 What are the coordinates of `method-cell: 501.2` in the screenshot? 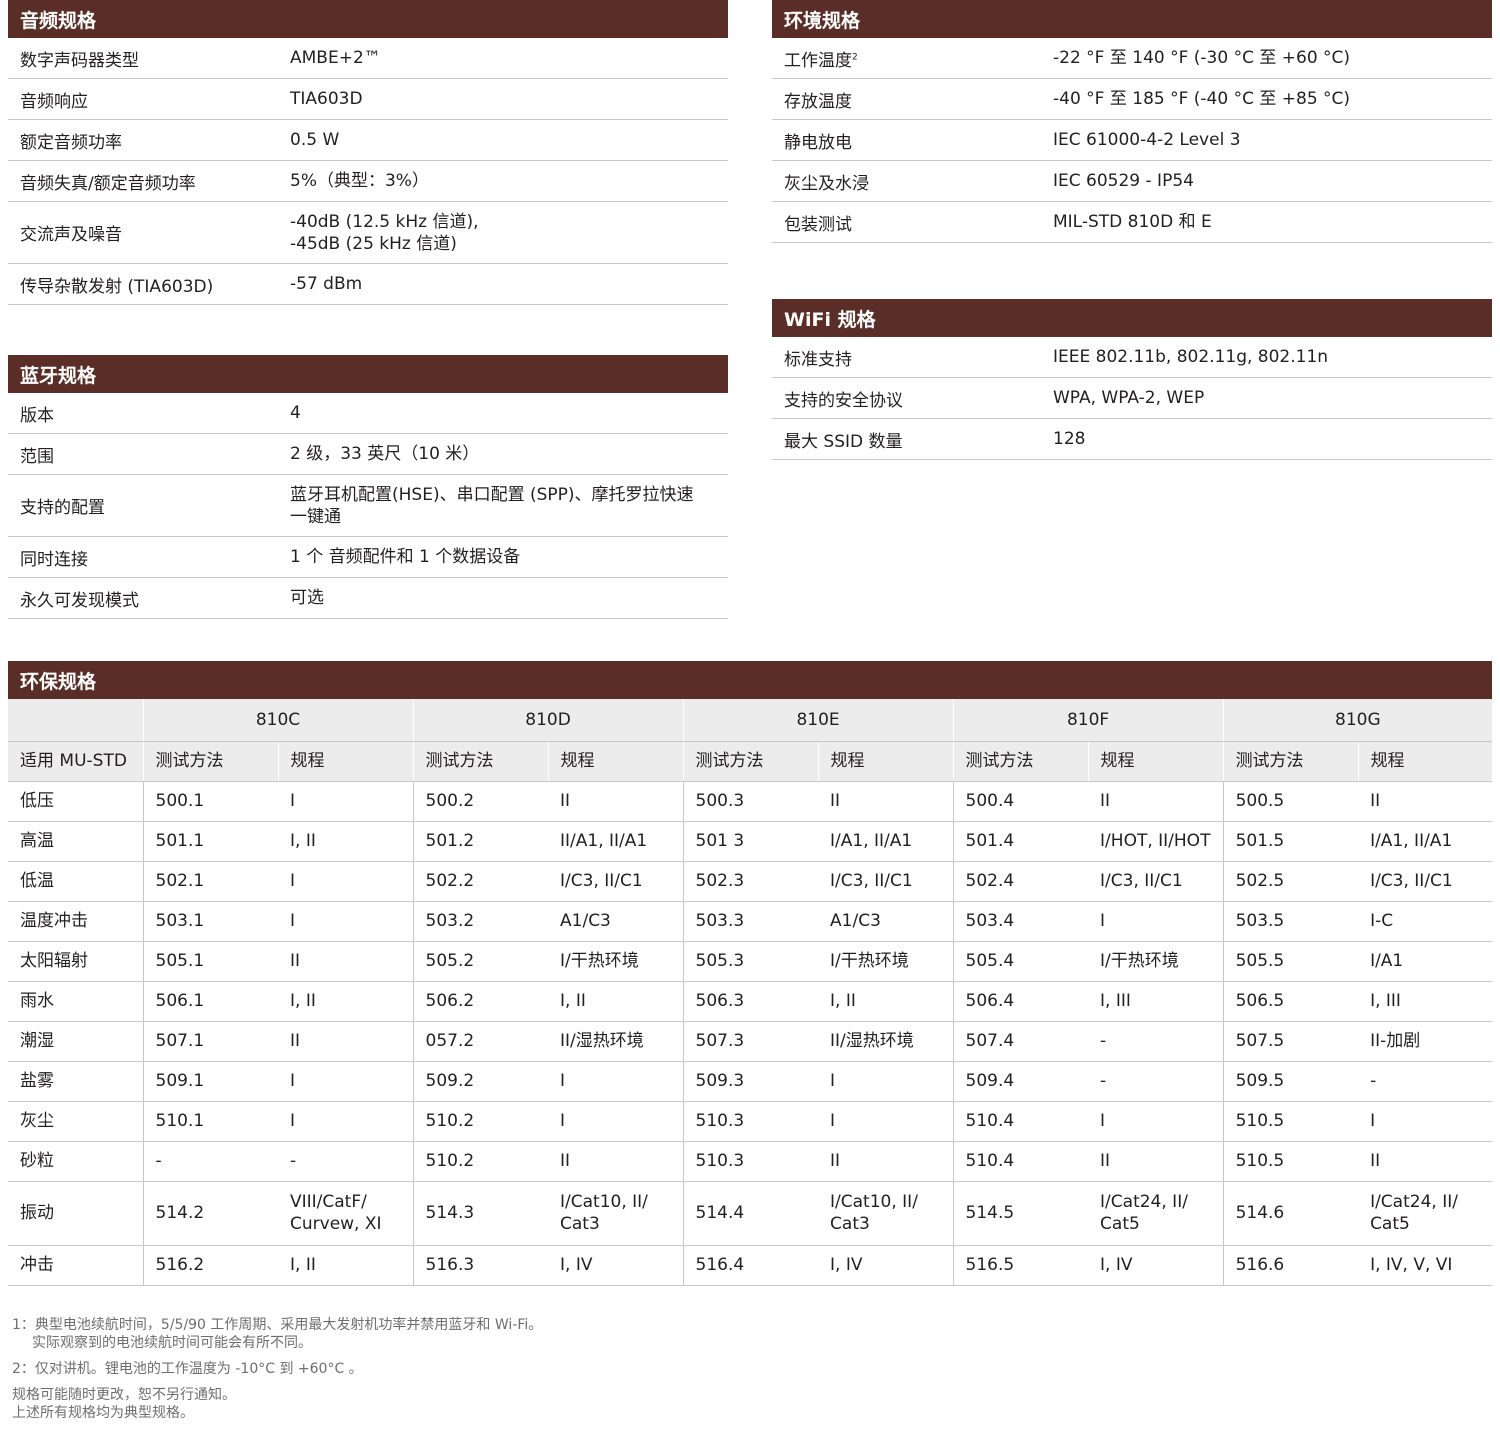 It's located at (480, 841).